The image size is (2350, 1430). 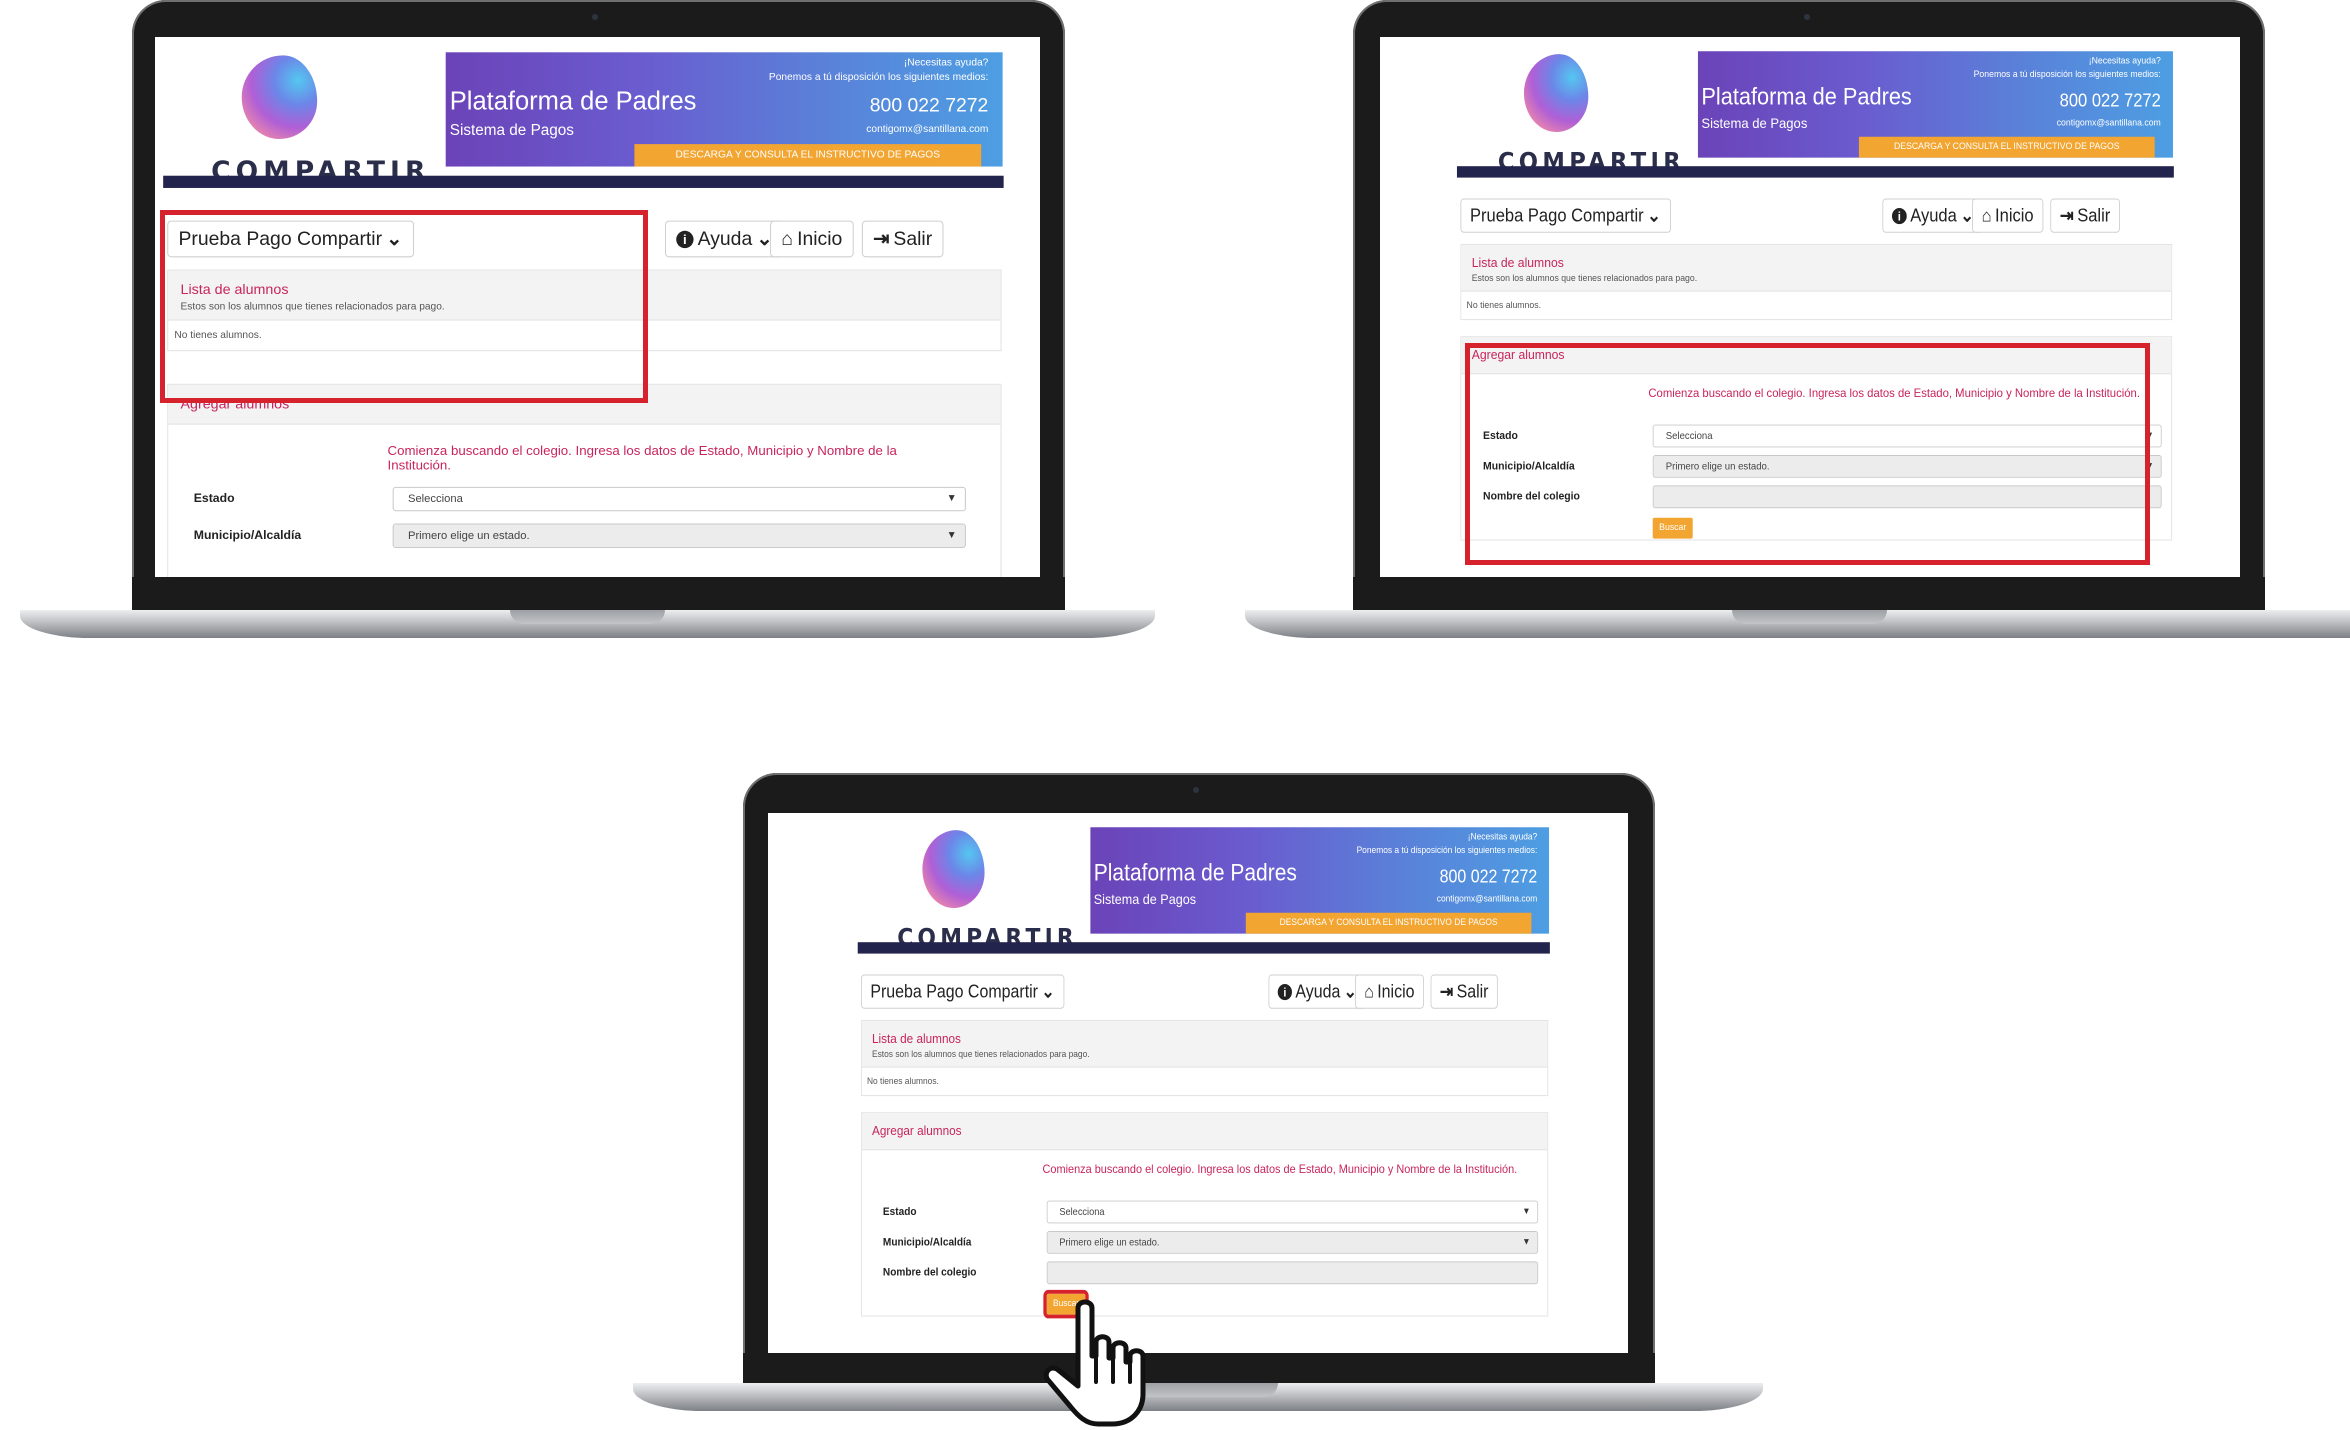 I want to click on school-name-label: Nombre del colegio, so click(x=929, y=1272).